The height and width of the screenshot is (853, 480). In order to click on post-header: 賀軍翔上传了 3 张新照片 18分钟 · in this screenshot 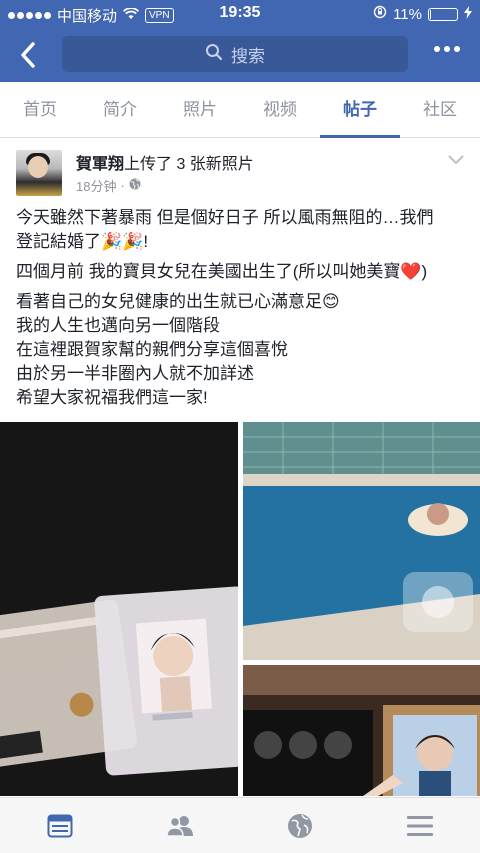, I will do `click(240, 169)`.